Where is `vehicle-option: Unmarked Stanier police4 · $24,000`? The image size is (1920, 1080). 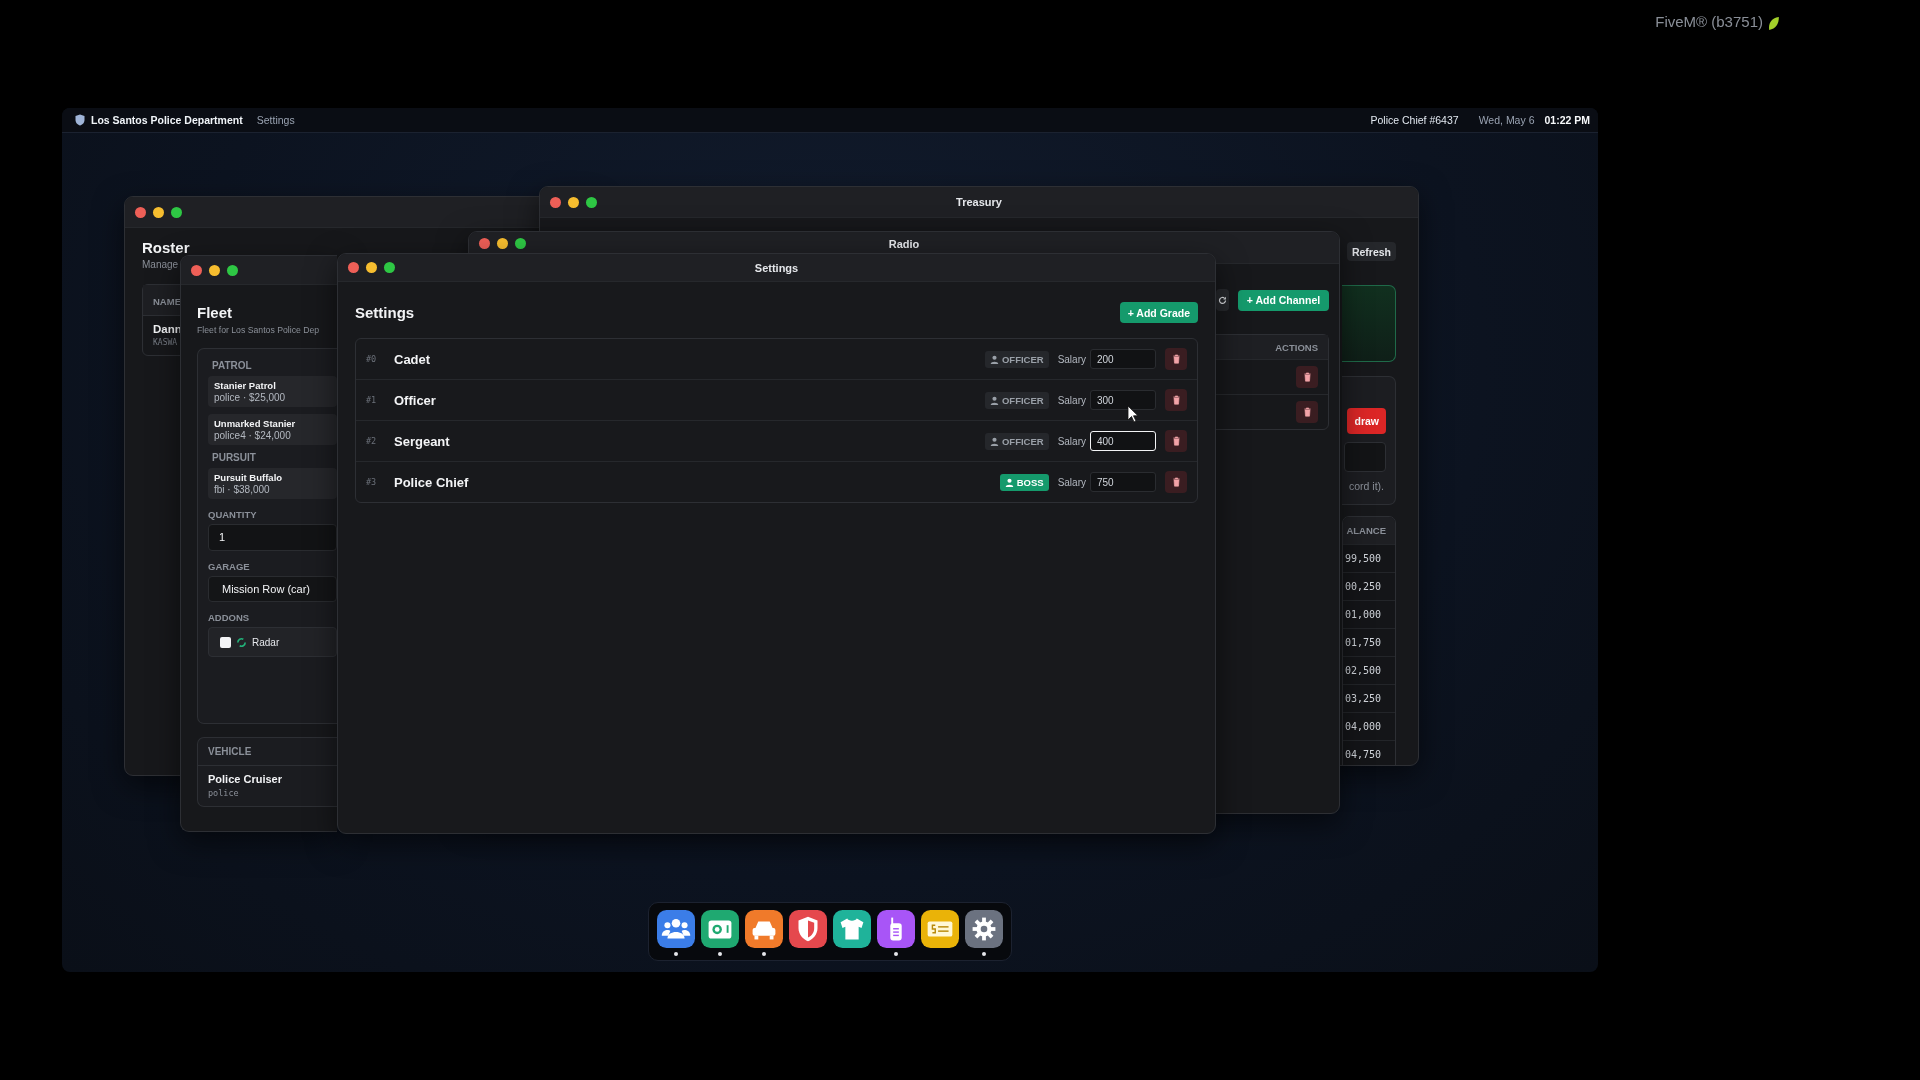
vehicle-option: Unmarked Stanier police4 · $24,000 is located at coordinates (272, 429).